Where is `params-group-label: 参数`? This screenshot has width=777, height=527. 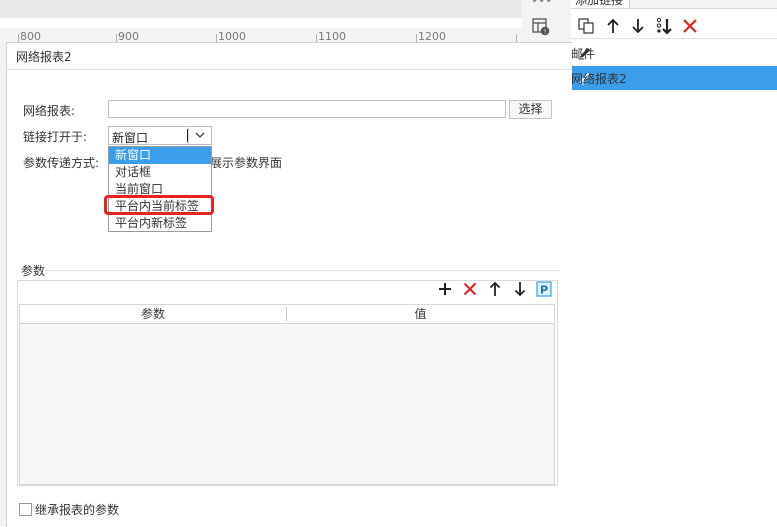 params-group-label: 参数 is located at coordinates (33, 271).